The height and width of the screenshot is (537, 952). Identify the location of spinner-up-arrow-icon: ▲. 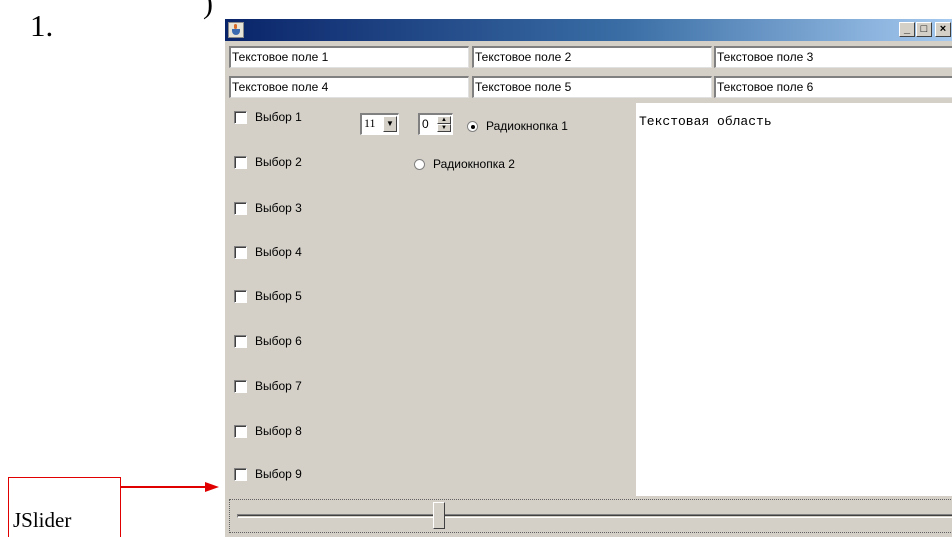
(444, 120).